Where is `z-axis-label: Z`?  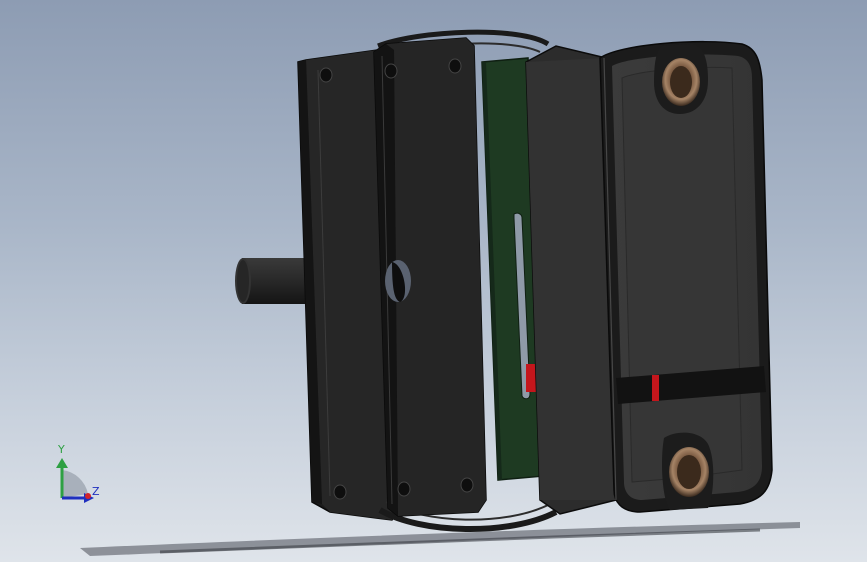 z-axis-label: Z is located at coordinates (96, 491).